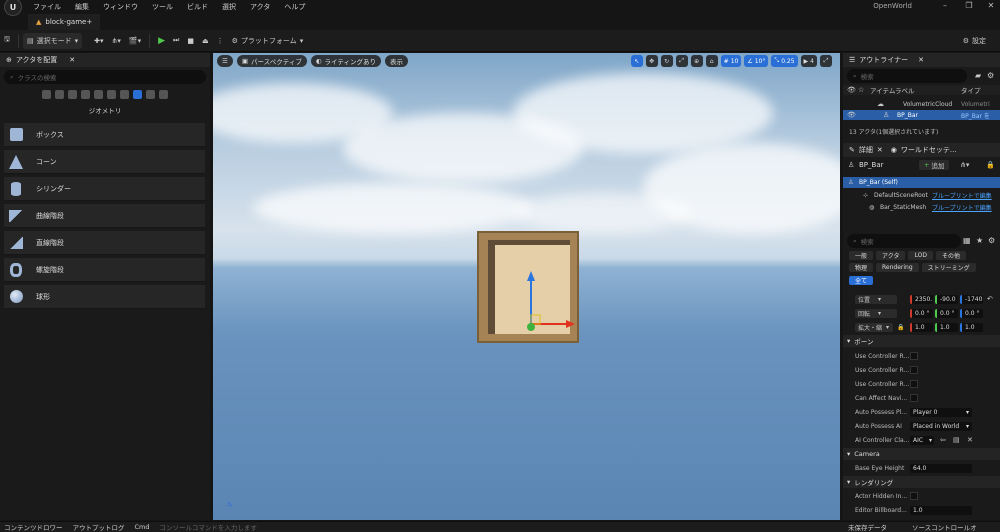  Describe the element at coordinates (135, 41) in the screenshot. I see `cinematics-button: 🎬▾` at that location.